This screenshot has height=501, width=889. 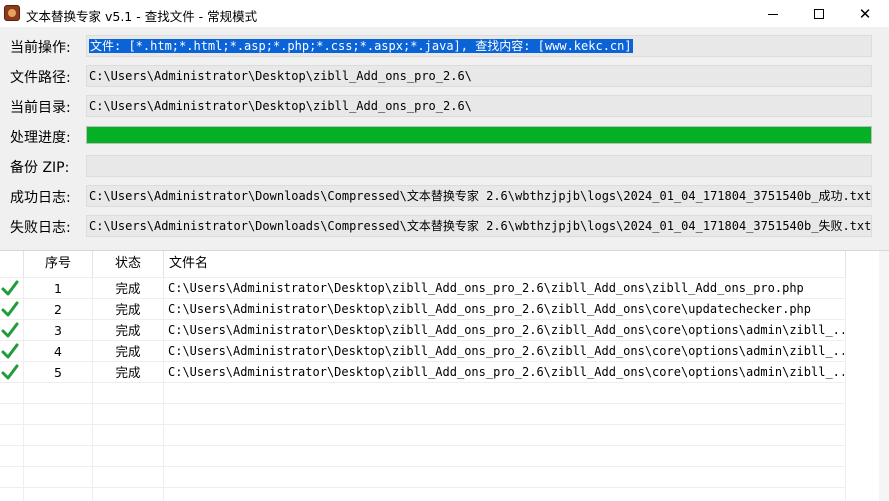 What do you see at coordinates (884, 376) in the screenshot?
I see `vertical-scrollbar` at bounding box center [884, 376].